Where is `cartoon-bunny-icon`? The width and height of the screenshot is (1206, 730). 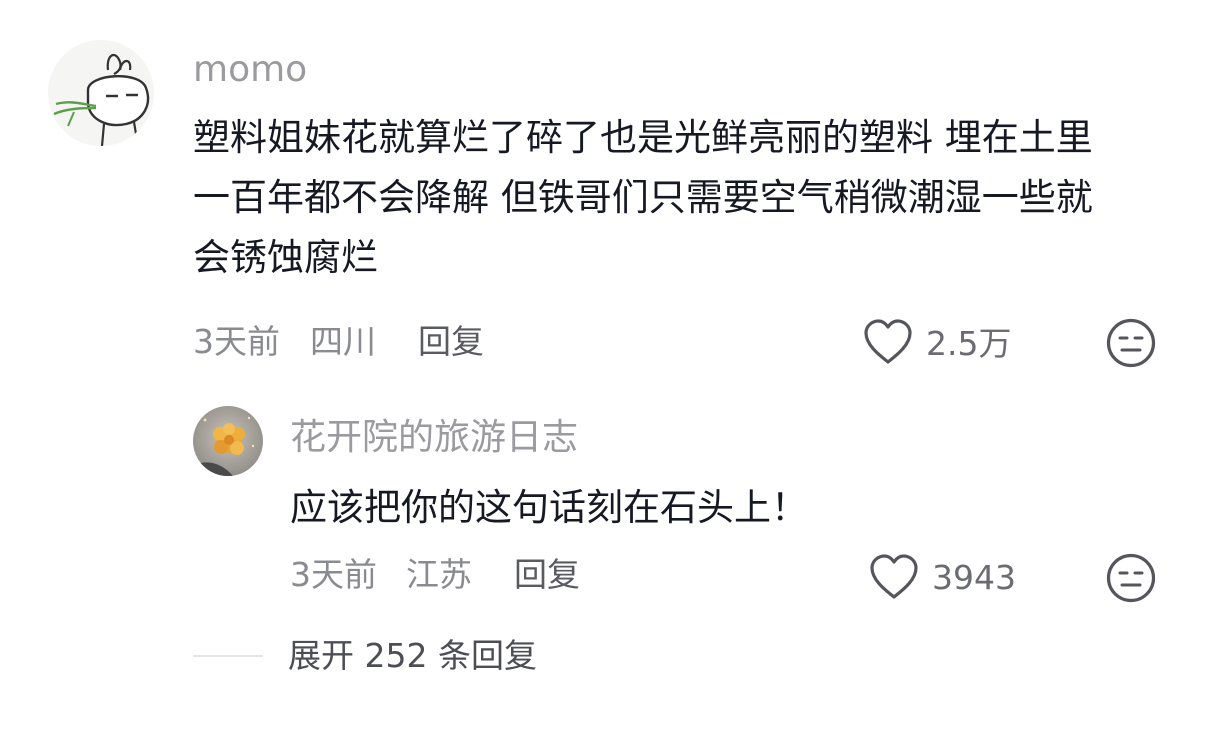
cartoon-bunny-icon is located at coordinates (101, 93).